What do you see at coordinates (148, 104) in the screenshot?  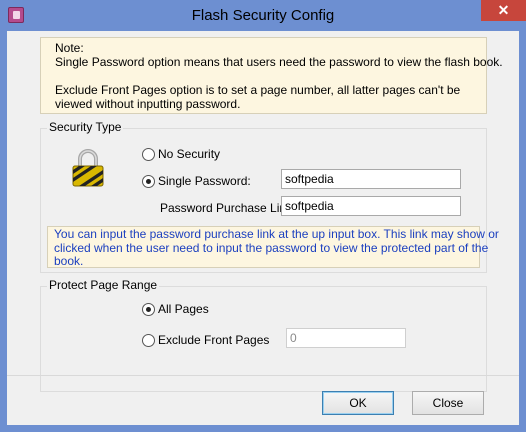 I see `note-line: viewed without inputting password.` at bounding box center [148, 104].